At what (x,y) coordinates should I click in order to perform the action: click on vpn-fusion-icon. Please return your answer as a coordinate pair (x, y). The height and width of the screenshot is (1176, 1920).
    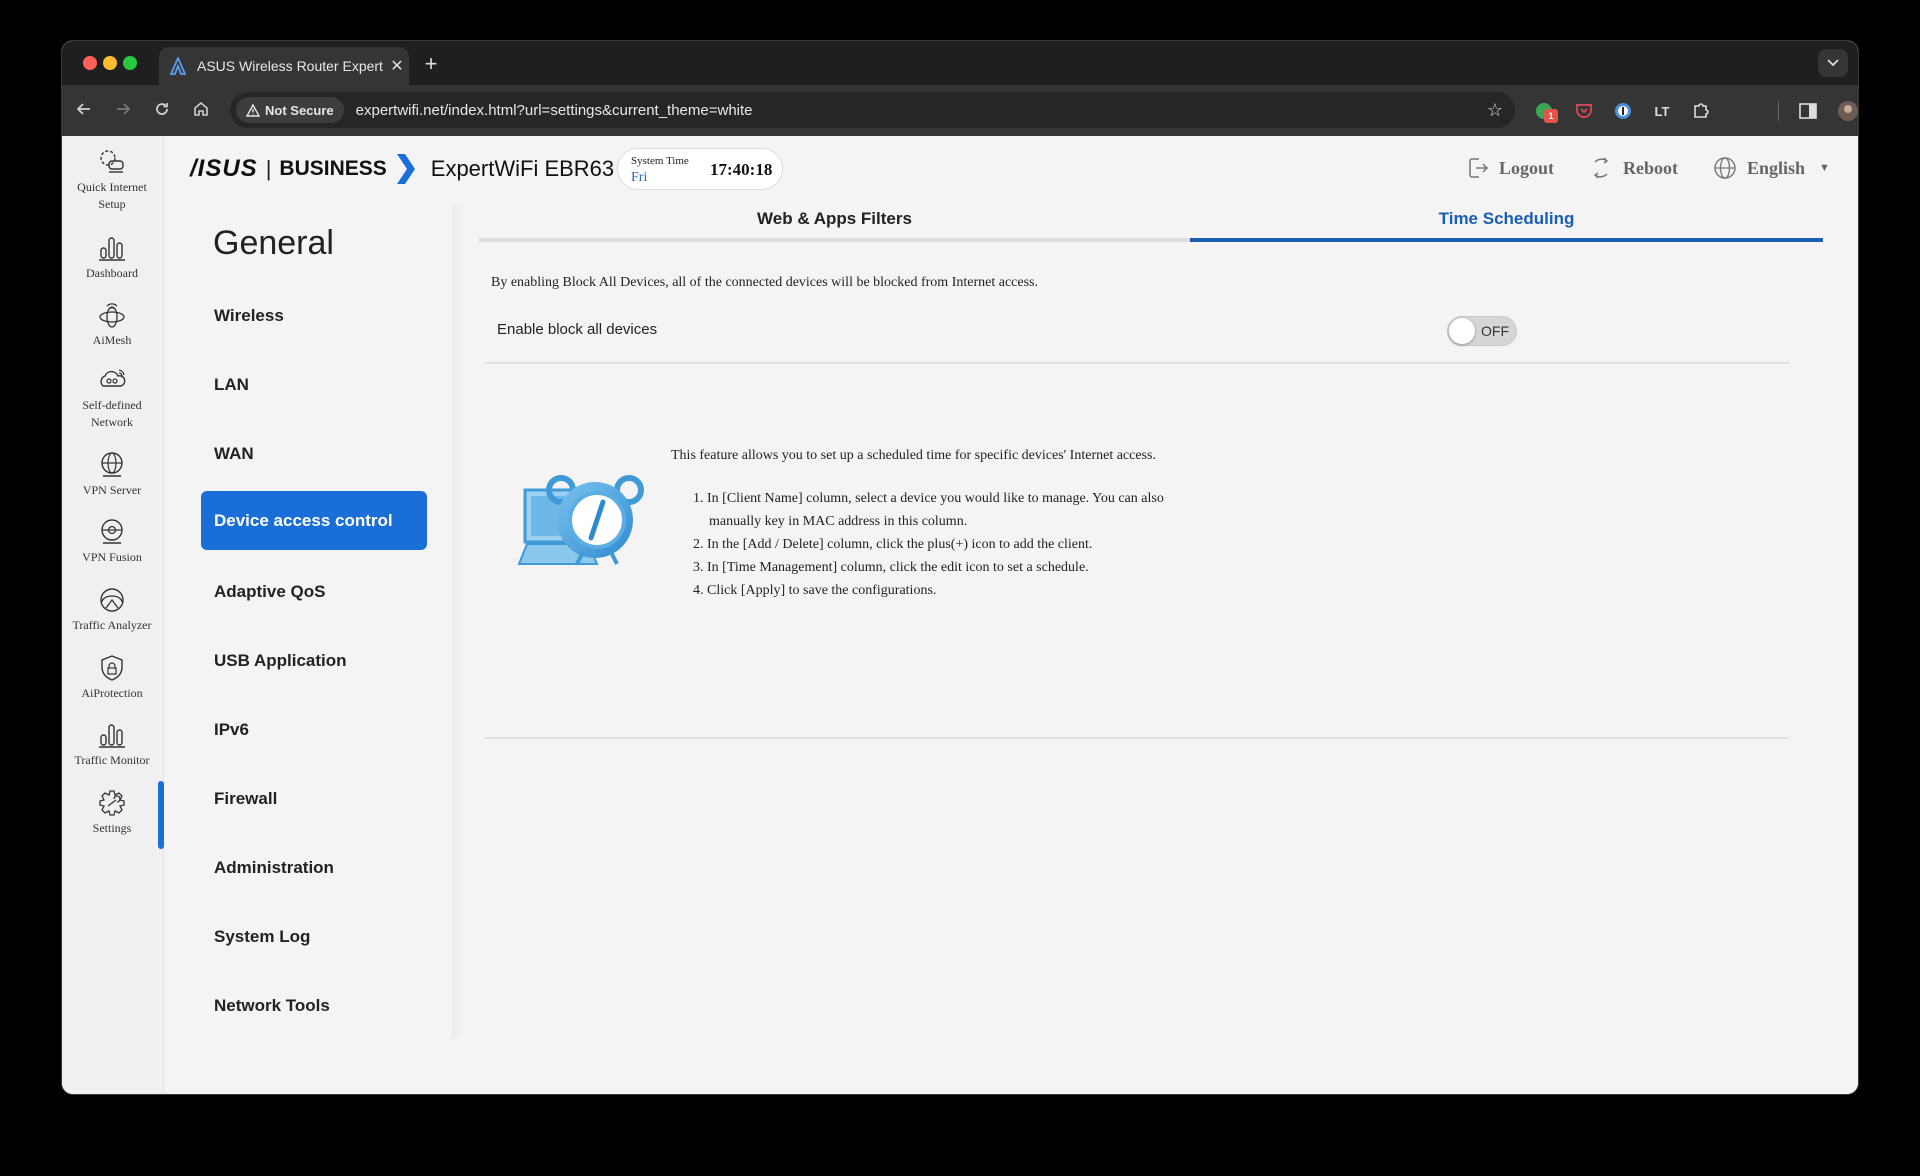
    Looking at the image, I should click on (112, 531).